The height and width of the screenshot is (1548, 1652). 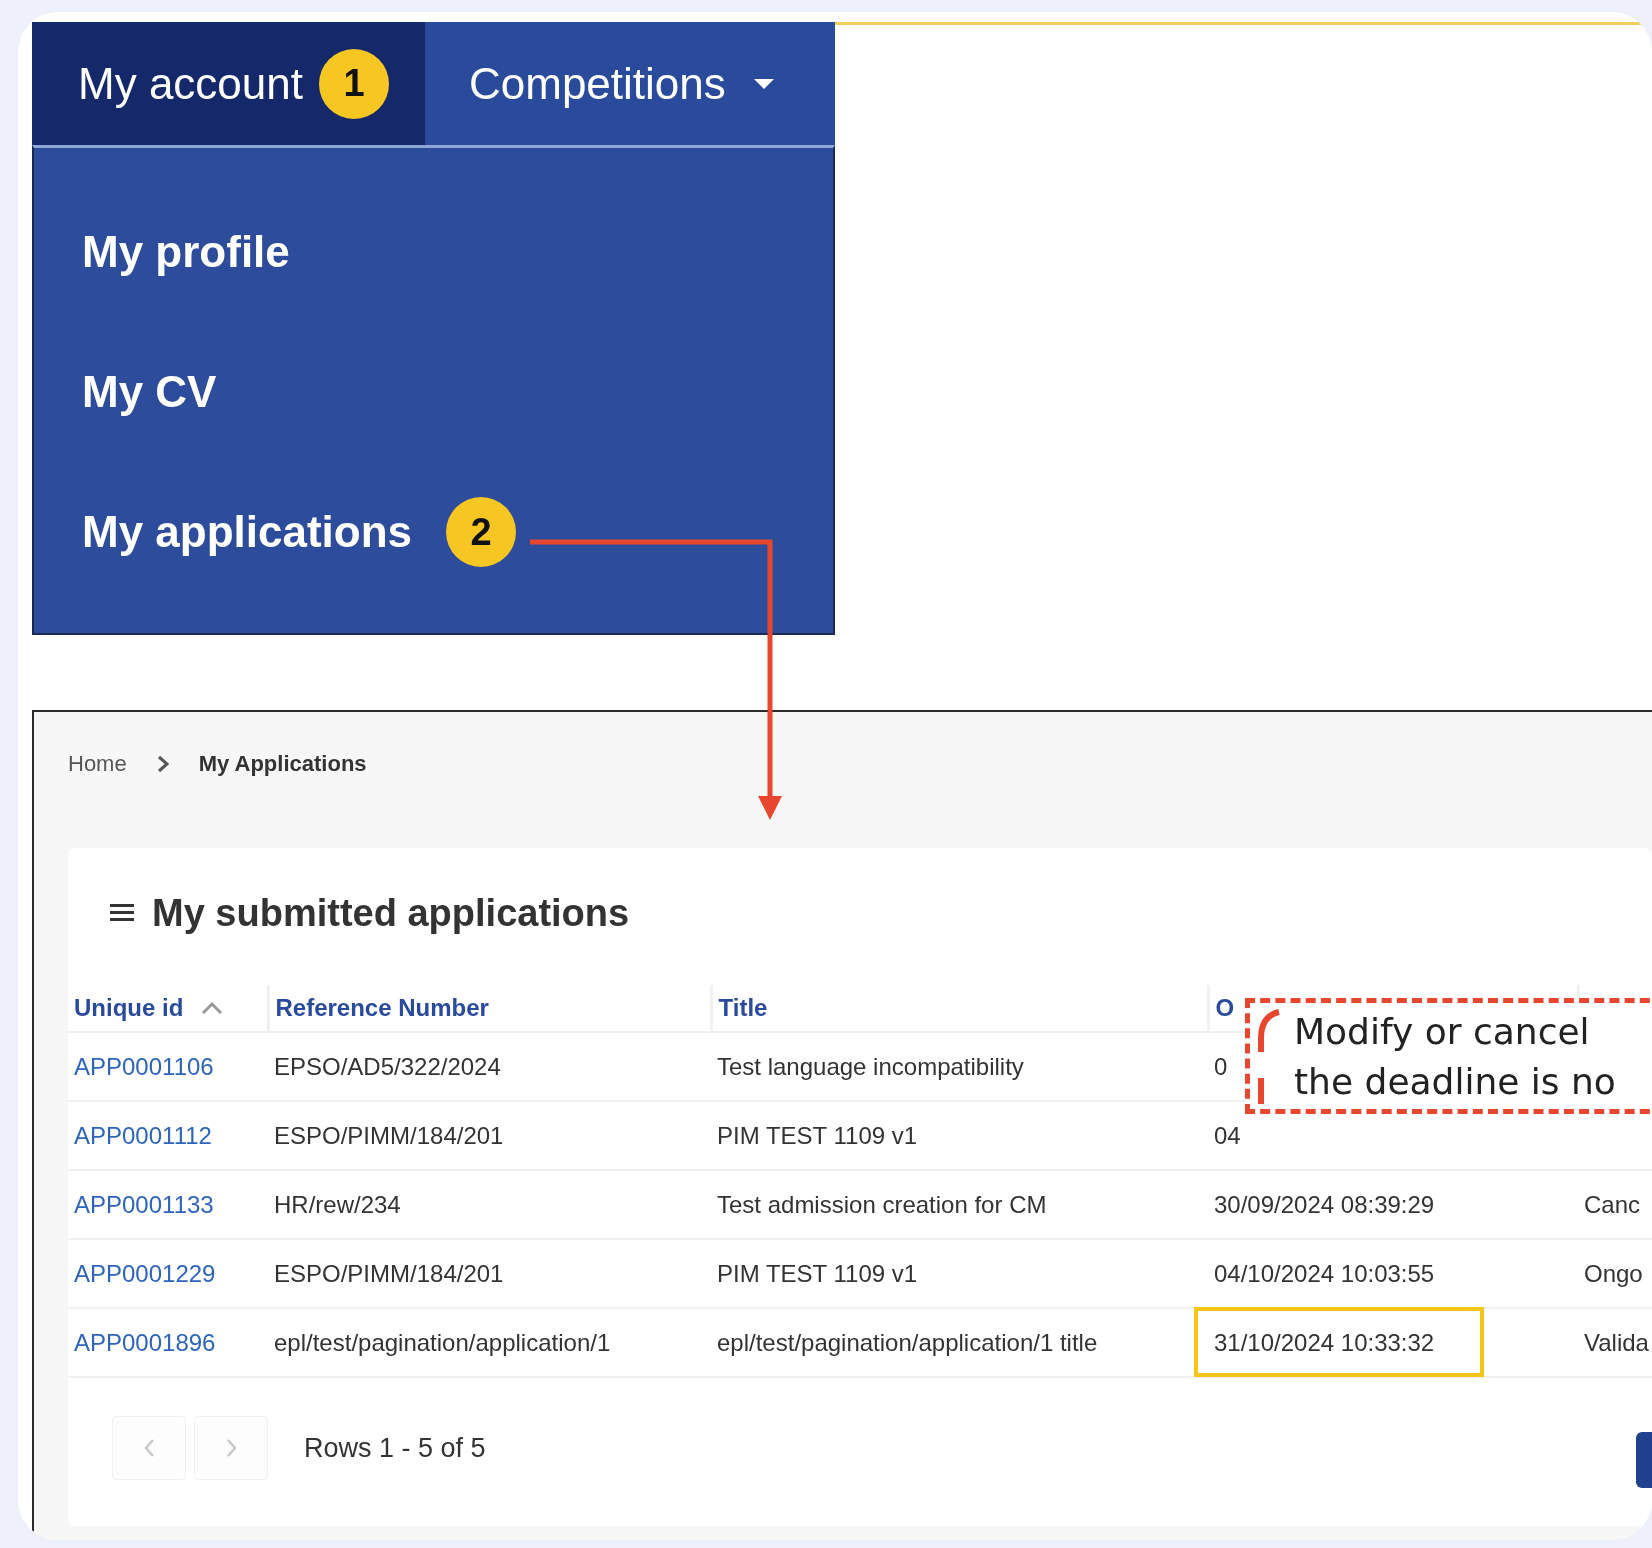 What do you see at coordinates (354, 83) in the screenshot?
I see `step-badge: 1` at bounding box center [354, 83].